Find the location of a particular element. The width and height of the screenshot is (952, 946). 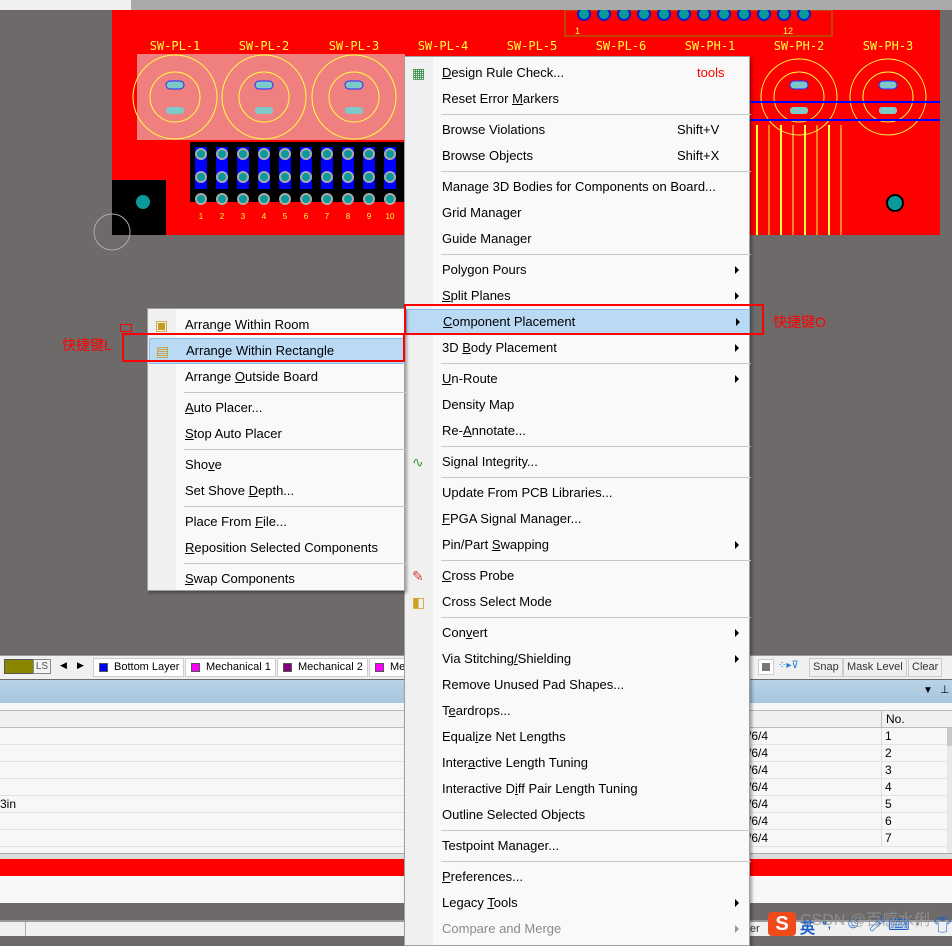

menu-item-equalize-net-lengths: Equalize Net Lengths is located at coordinates (578, 737).